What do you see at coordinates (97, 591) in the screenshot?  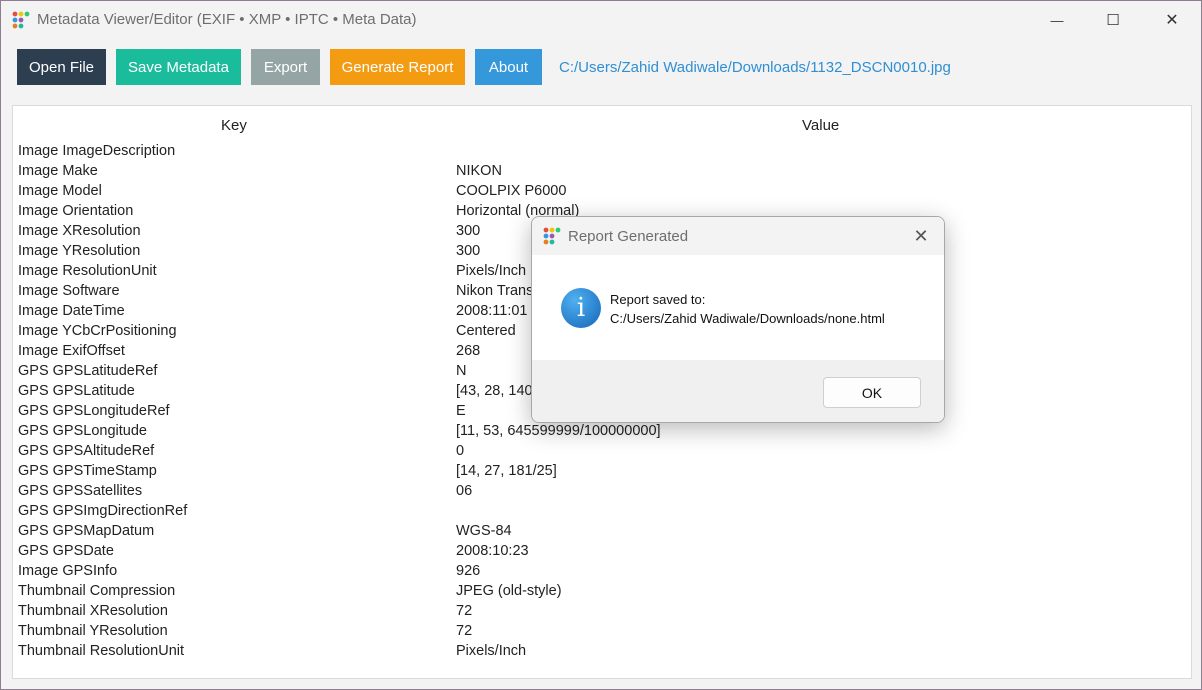 I see `row-key: Thumbnail Compression` at bounding box center [97, 591].